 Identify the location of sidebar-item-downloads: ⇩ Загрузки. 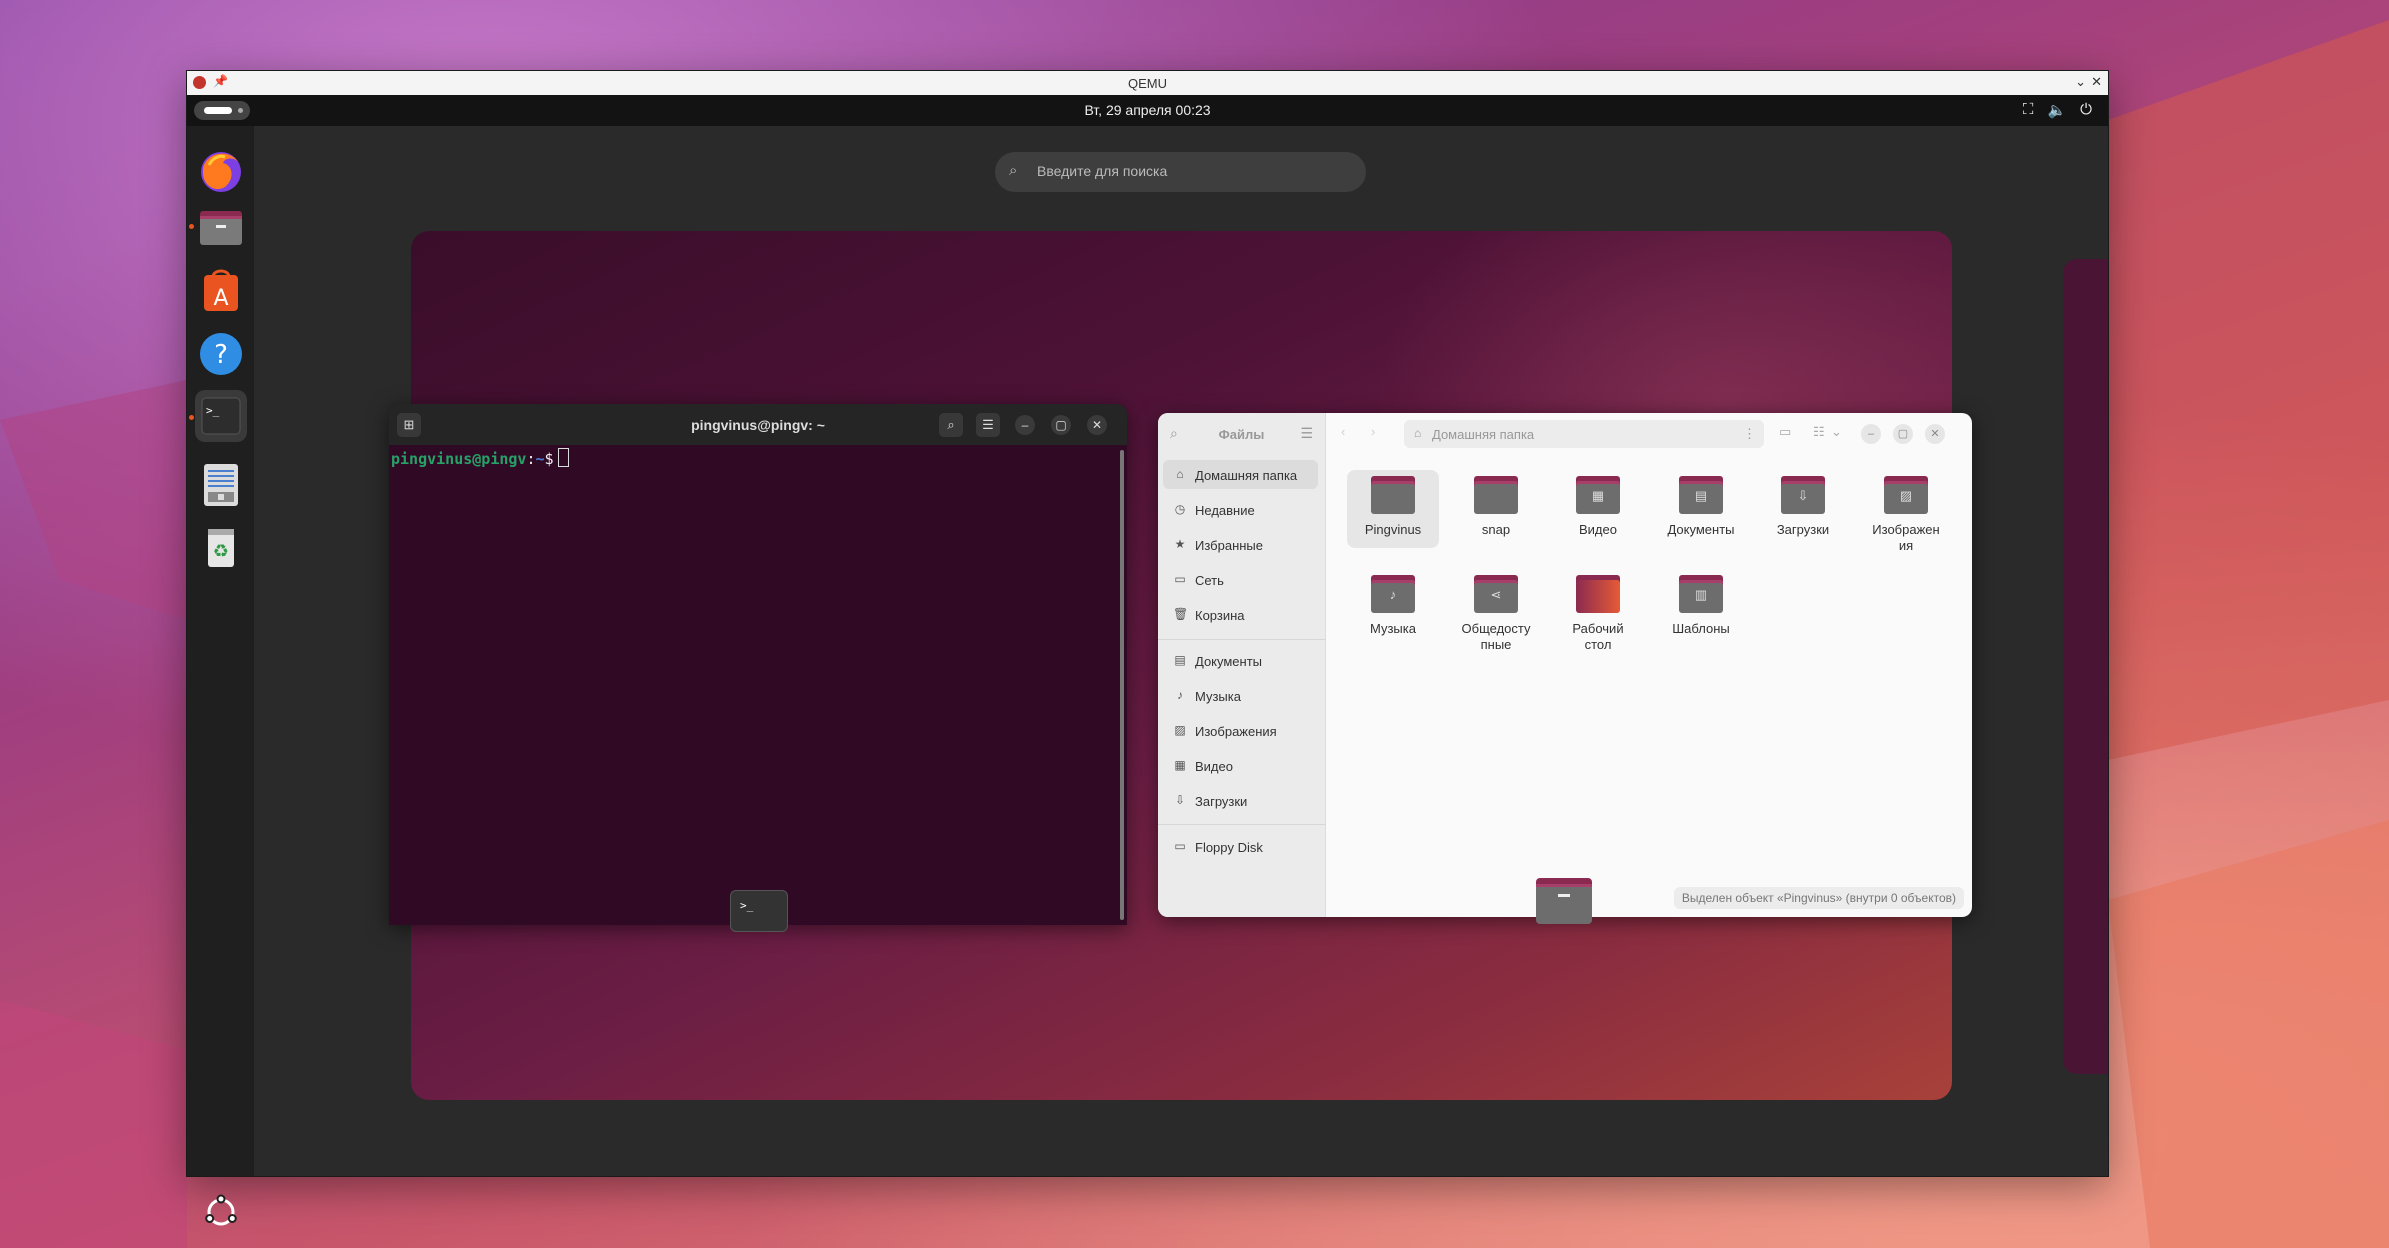
(1240, 800).